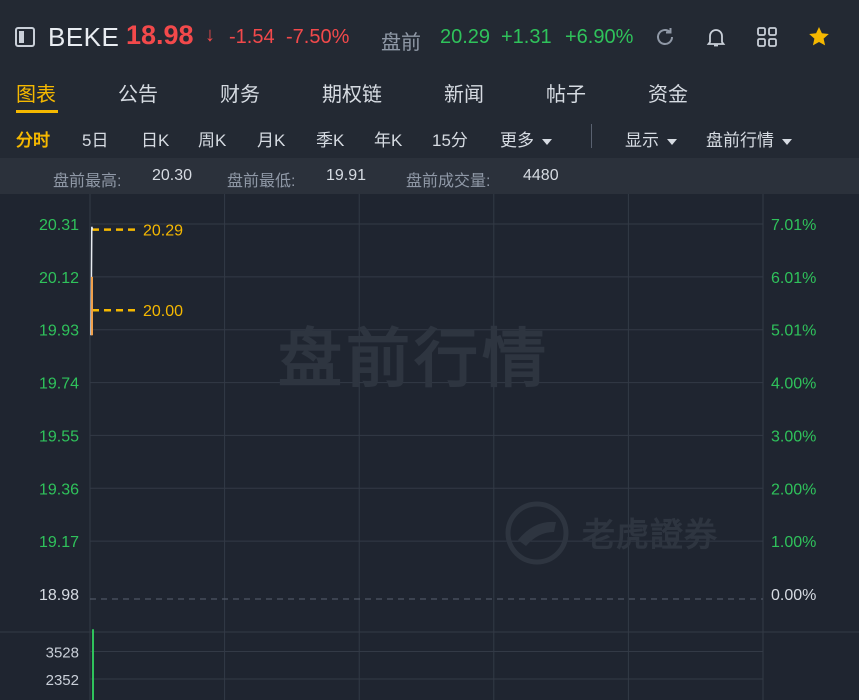 The height and width of the screenshot is (700, 859). I want to click on volume-bar, so click(93, 664).